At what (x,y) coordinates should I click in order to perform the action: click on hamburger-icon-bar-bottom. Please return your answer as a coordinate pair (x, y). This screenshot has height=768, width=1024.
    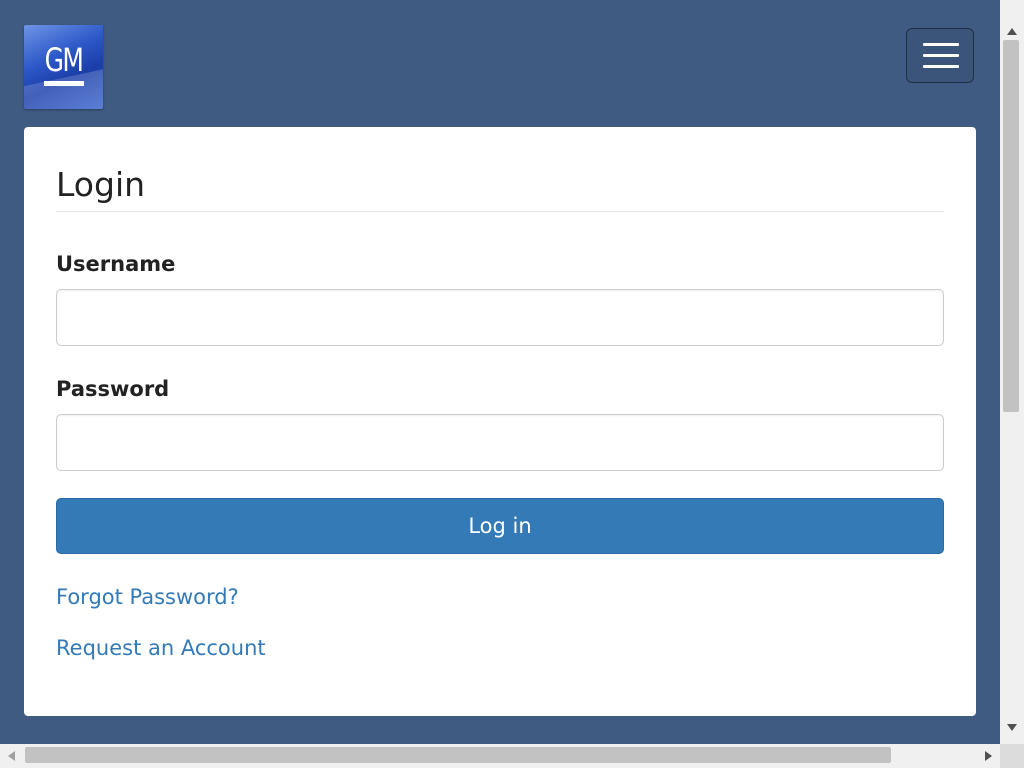
    Looking at the image, I should click on (941, 66).